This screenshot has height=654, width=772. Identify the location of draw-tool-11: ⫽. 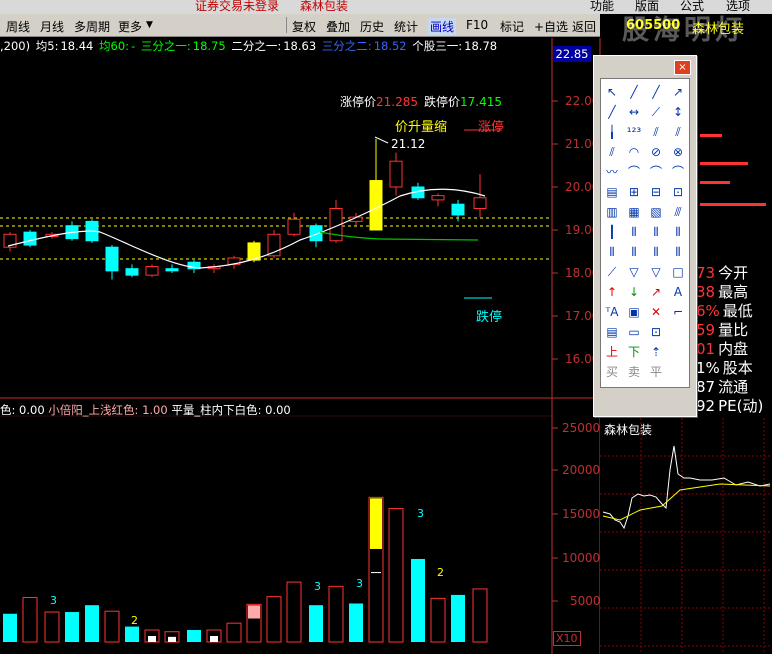
(678, 132).